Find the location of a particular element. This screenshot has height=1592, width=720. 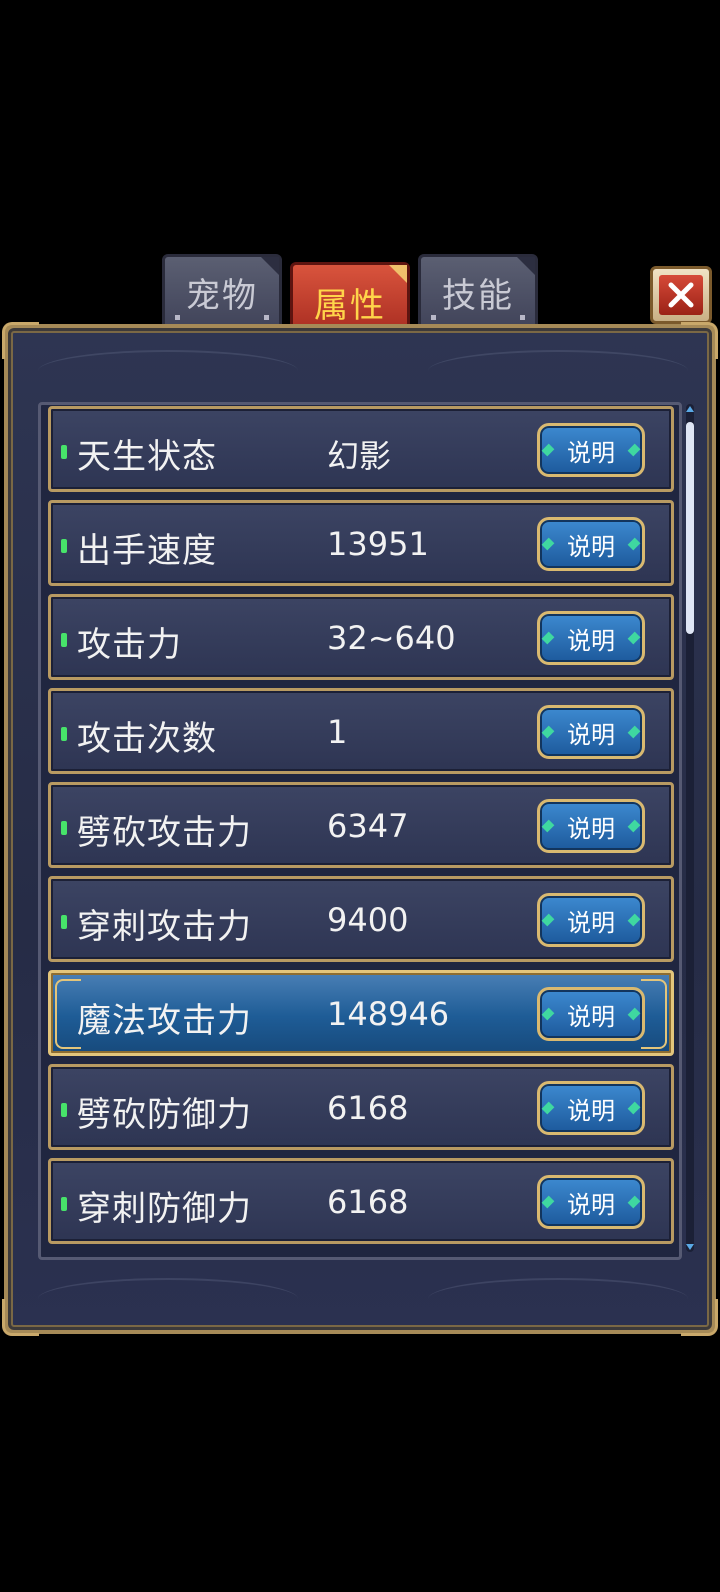

attribute-row: 攻击次数 1 说明 is located at coordinates (361, 731).